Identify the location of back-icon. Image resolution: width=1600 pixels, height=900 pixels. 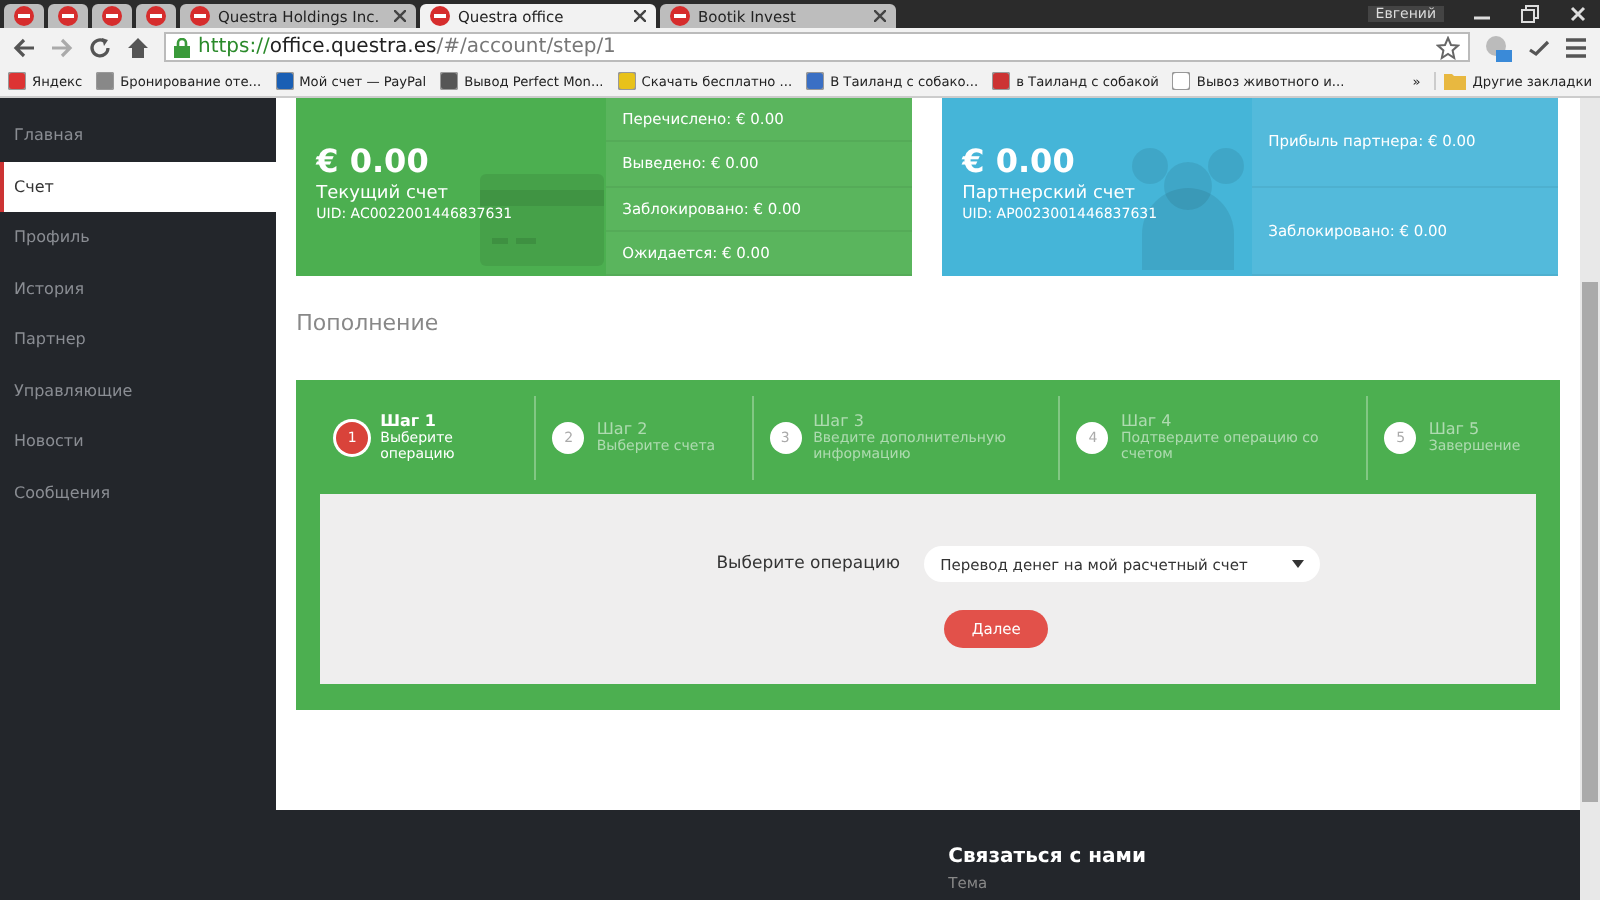
(24, 47).